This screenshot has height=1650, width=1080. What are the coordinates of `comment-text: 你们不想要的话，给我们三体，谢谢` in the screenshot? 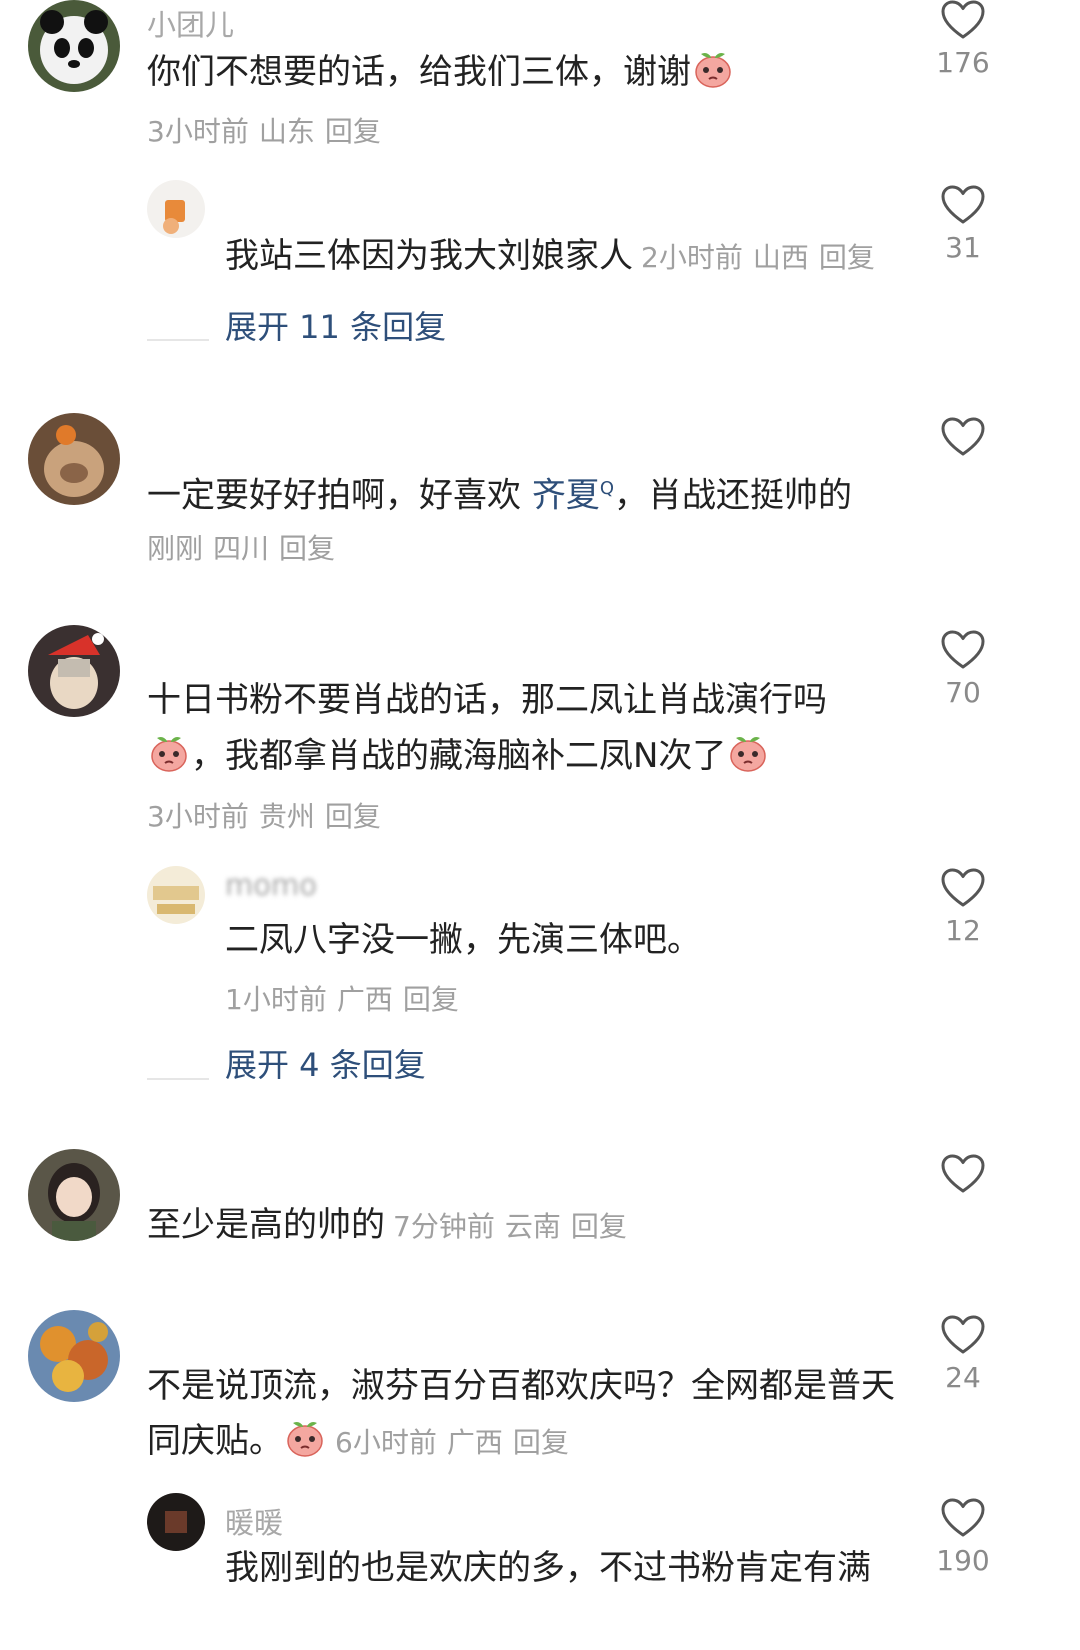 It's located at (441, 72).